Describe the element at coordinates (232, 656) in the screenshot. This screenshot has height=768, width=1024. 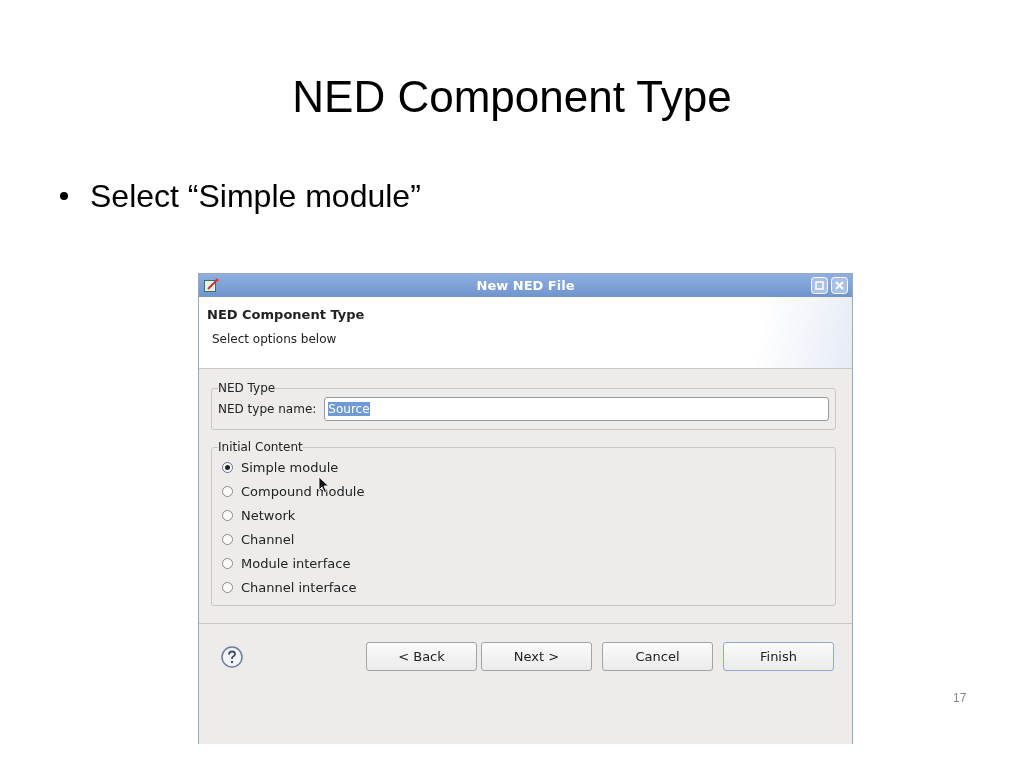
I see `help-icon` at that location.